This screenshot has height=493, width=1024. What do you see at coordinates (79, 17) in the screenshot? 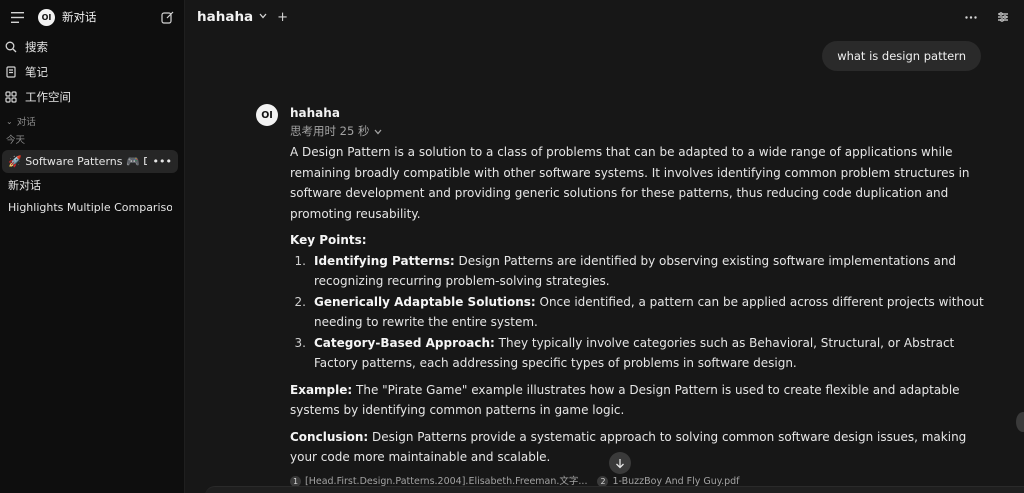
I see `new-chat-label: 新对话` at bounding box center [79, 17].